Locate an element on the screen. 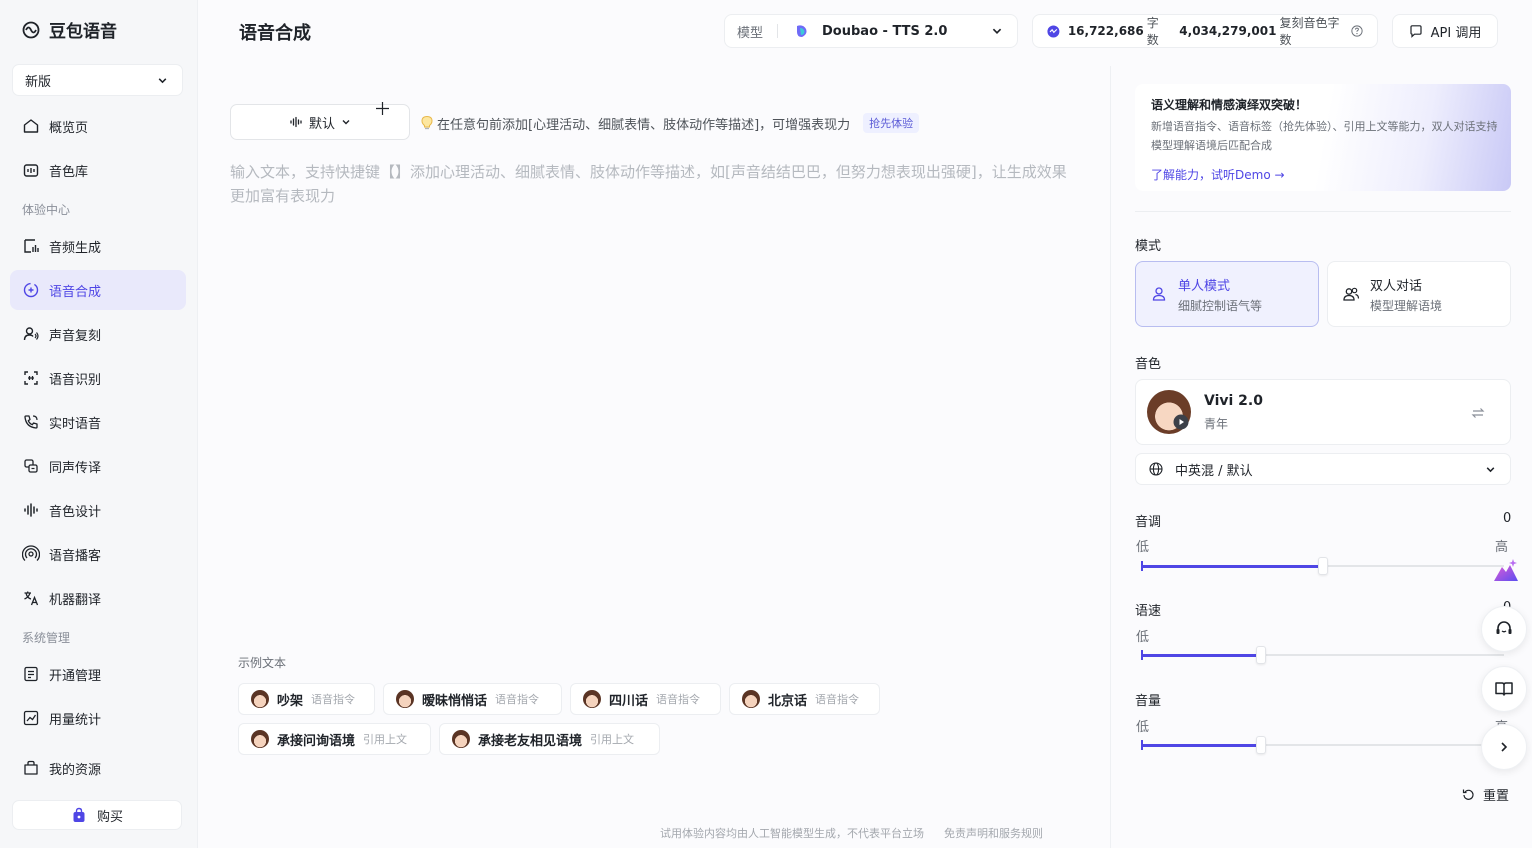  sidebar-item-clone: 声音复刻 is located at coordinates (98, 334).